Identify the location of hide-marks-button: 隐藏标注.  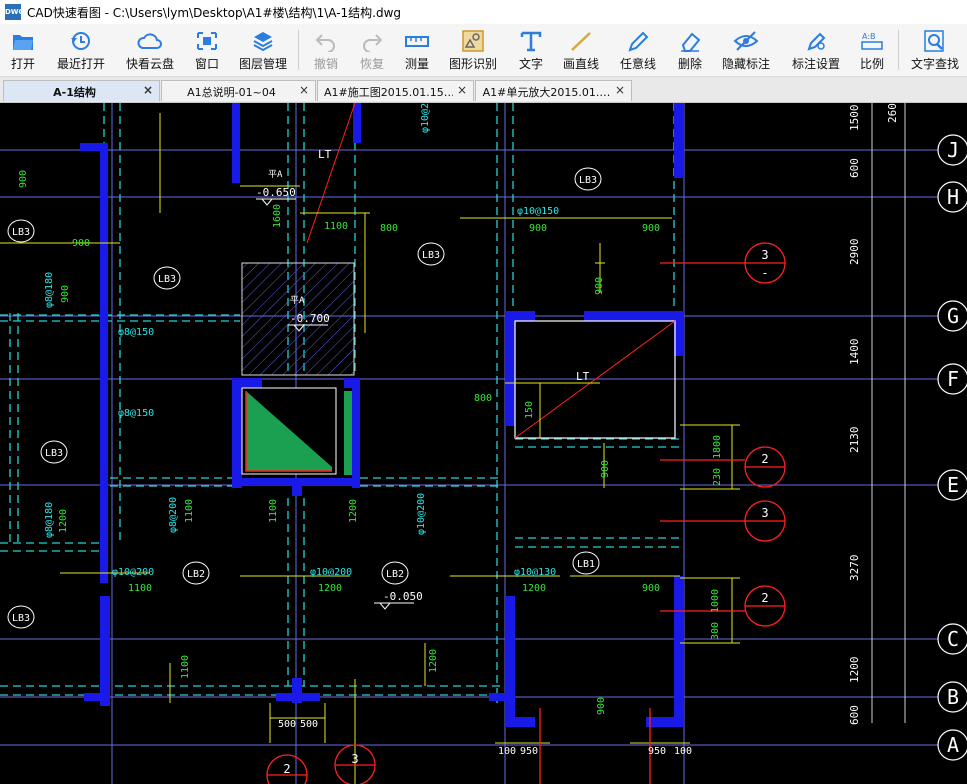
(746, 50).